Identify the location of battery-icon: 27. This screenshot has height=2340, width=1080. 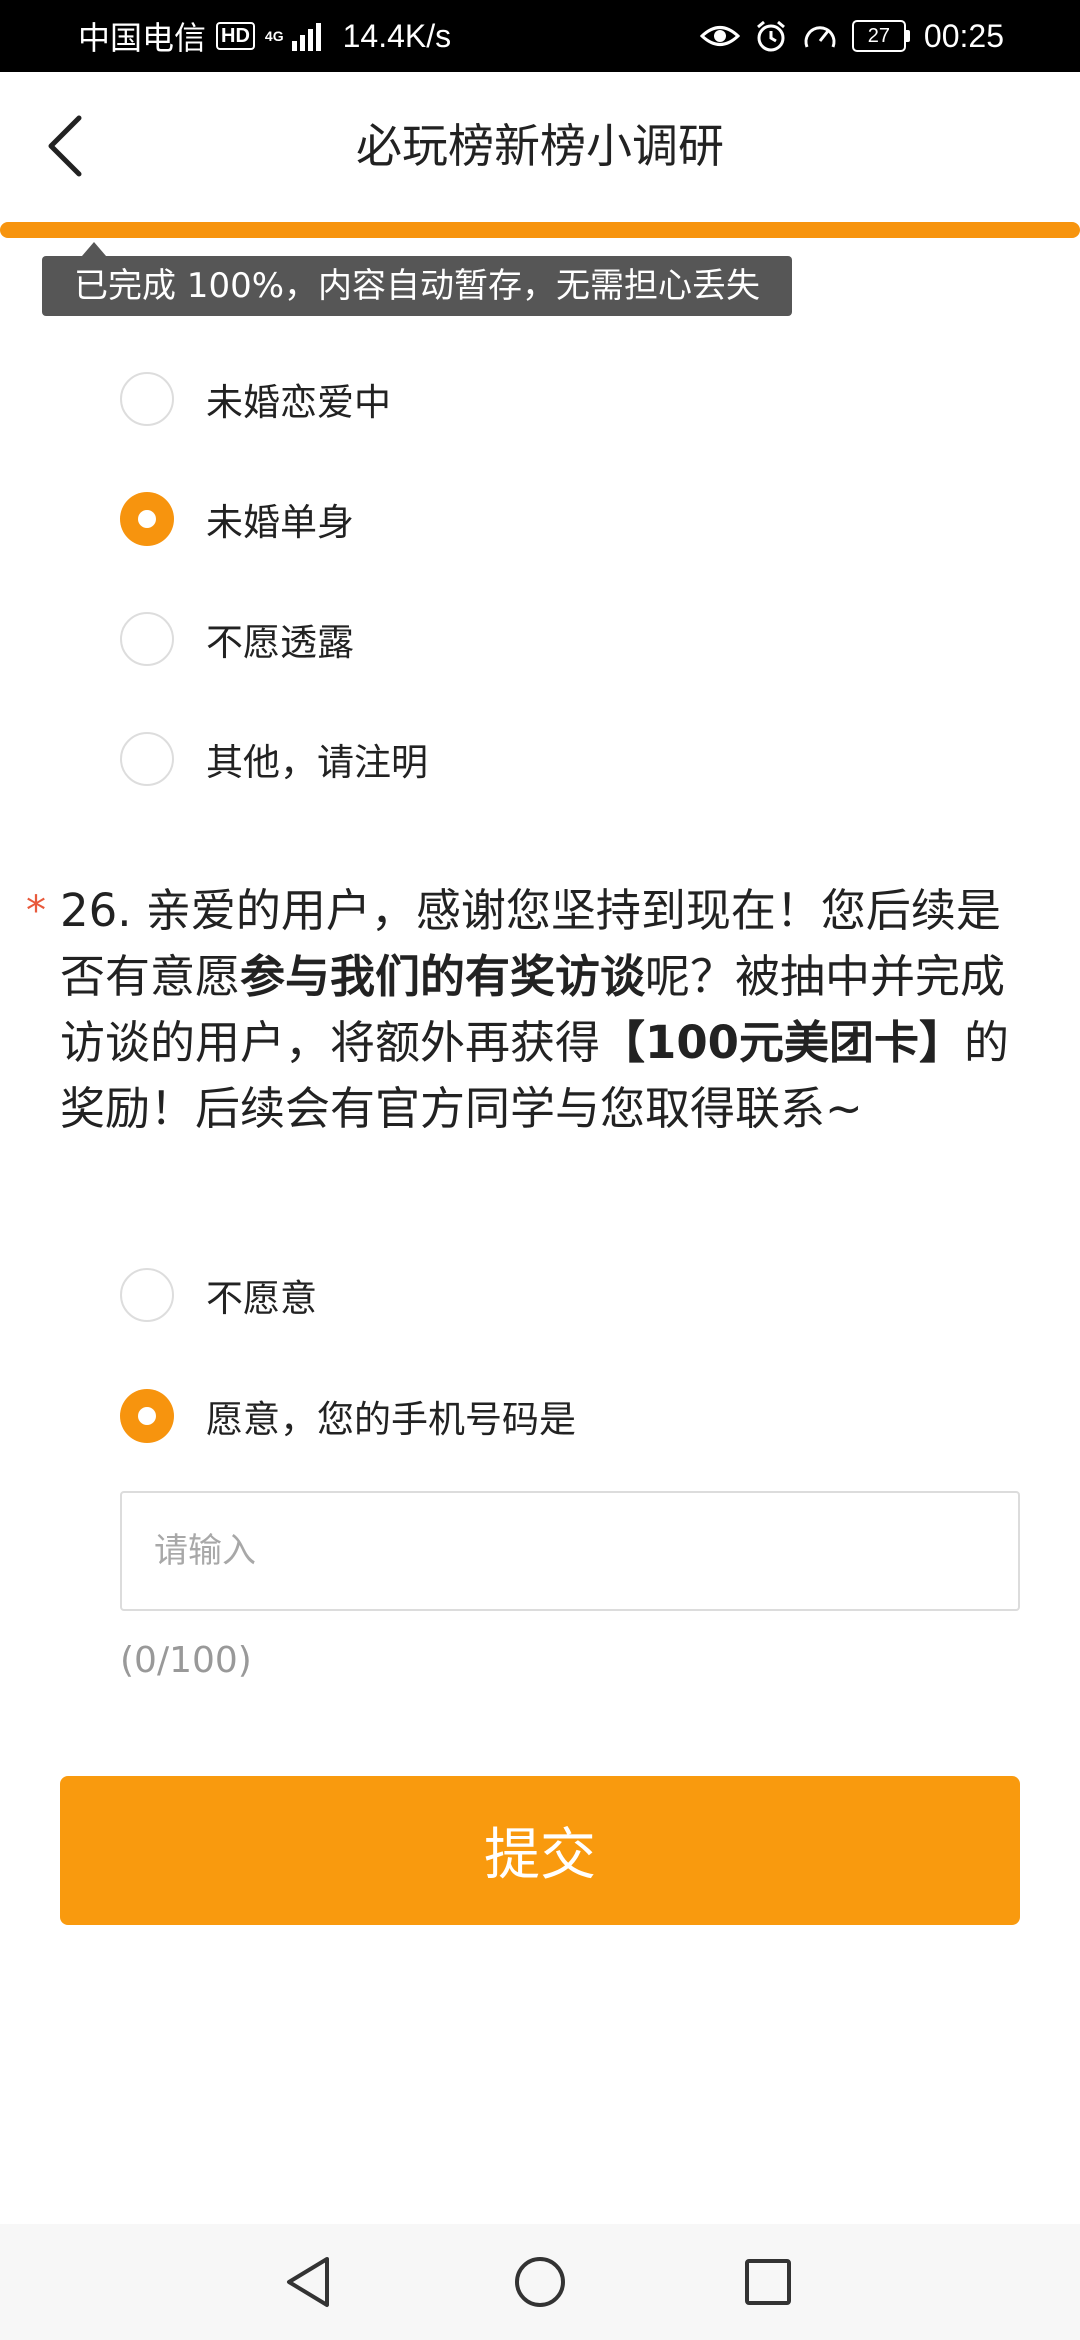
(880, 36).